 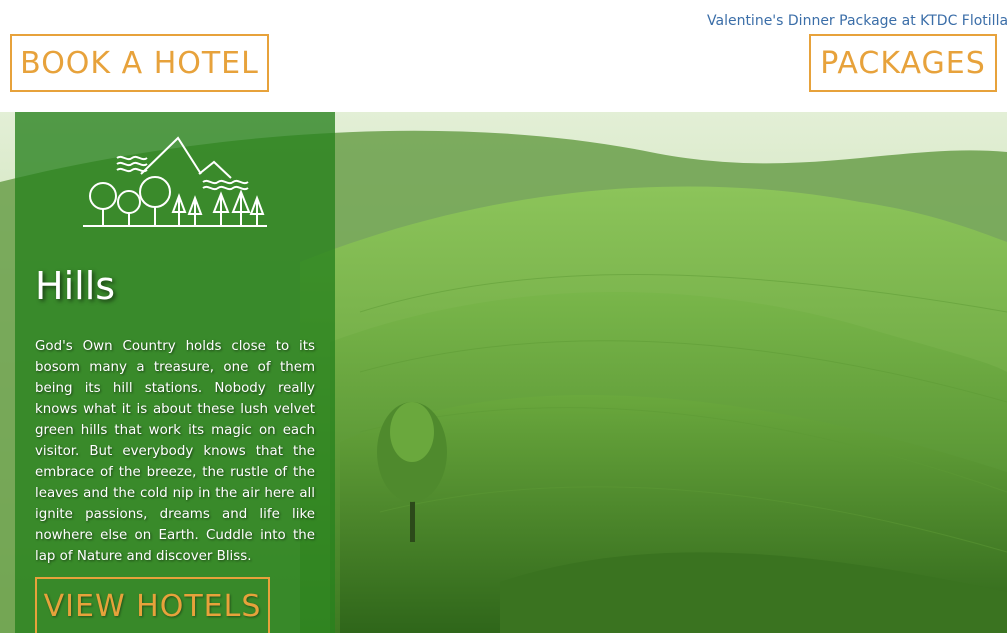 I want to click on hills-trees-icon, so click(x=175, y=181).